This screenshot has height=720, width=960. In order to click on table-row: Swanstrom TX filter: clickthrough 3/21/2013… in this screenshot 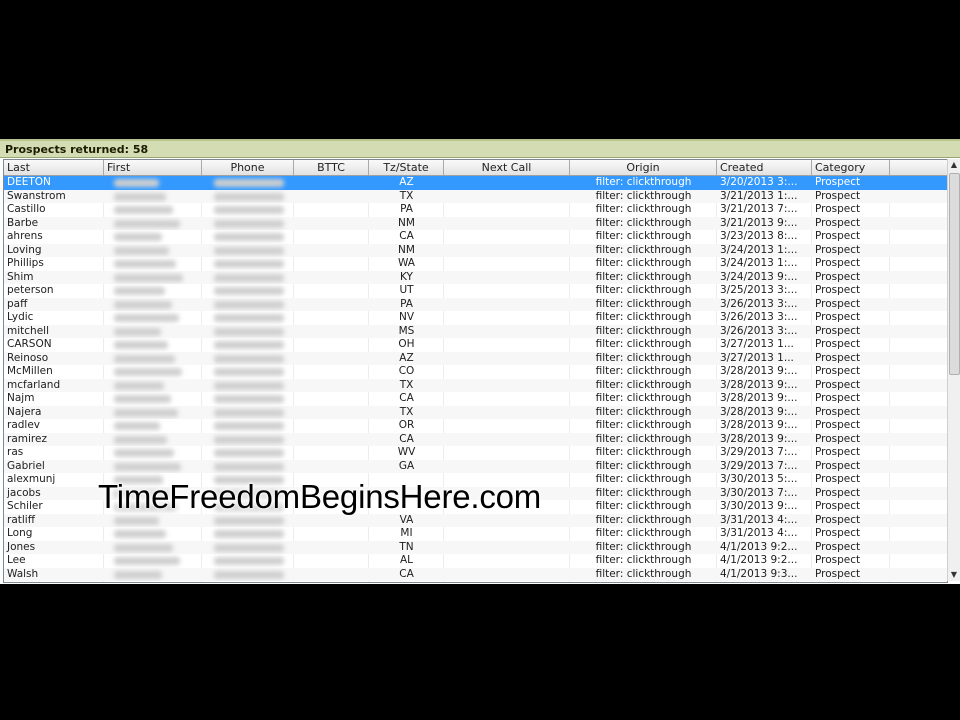, I will do `click(475, 196)`.